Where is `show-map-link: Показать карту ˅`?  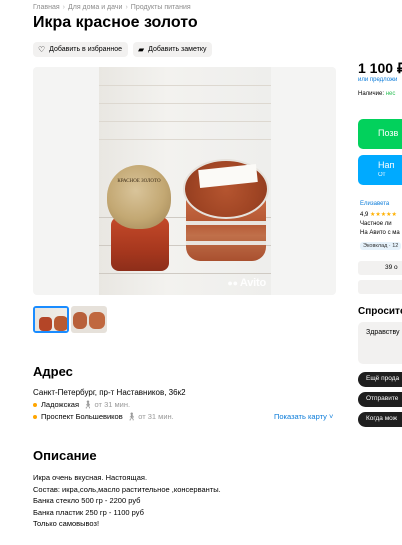
show-map-link: Показать карту ˅ is located at coordinates (303, 416).